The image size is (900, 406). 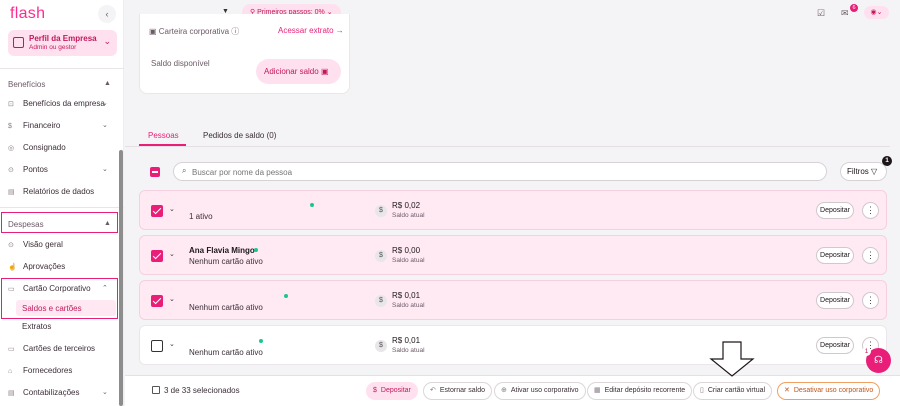 What do you see at coordinates (194, 31) in the screenshot?
I see `wallet-label: ▣ Carteira corporativa ⓘ` at bounding box center [194, 31].